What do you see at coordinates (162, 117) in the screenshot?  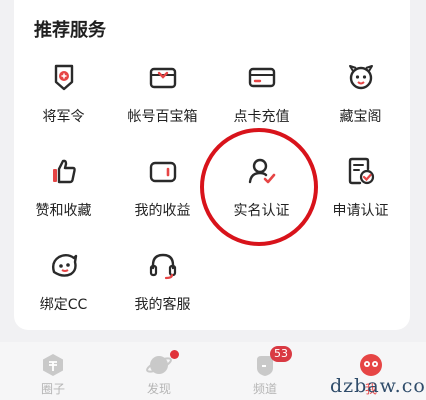 I see `service-label: 帐号百宝箱` at bounding box center [162, 117].